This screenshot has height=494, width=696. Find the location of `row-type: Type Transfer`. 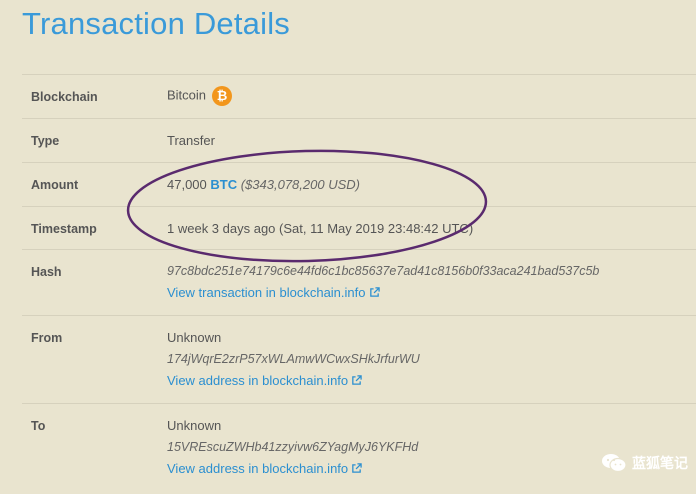

row-type: Type Transfer is located at coordinates (359, 141).